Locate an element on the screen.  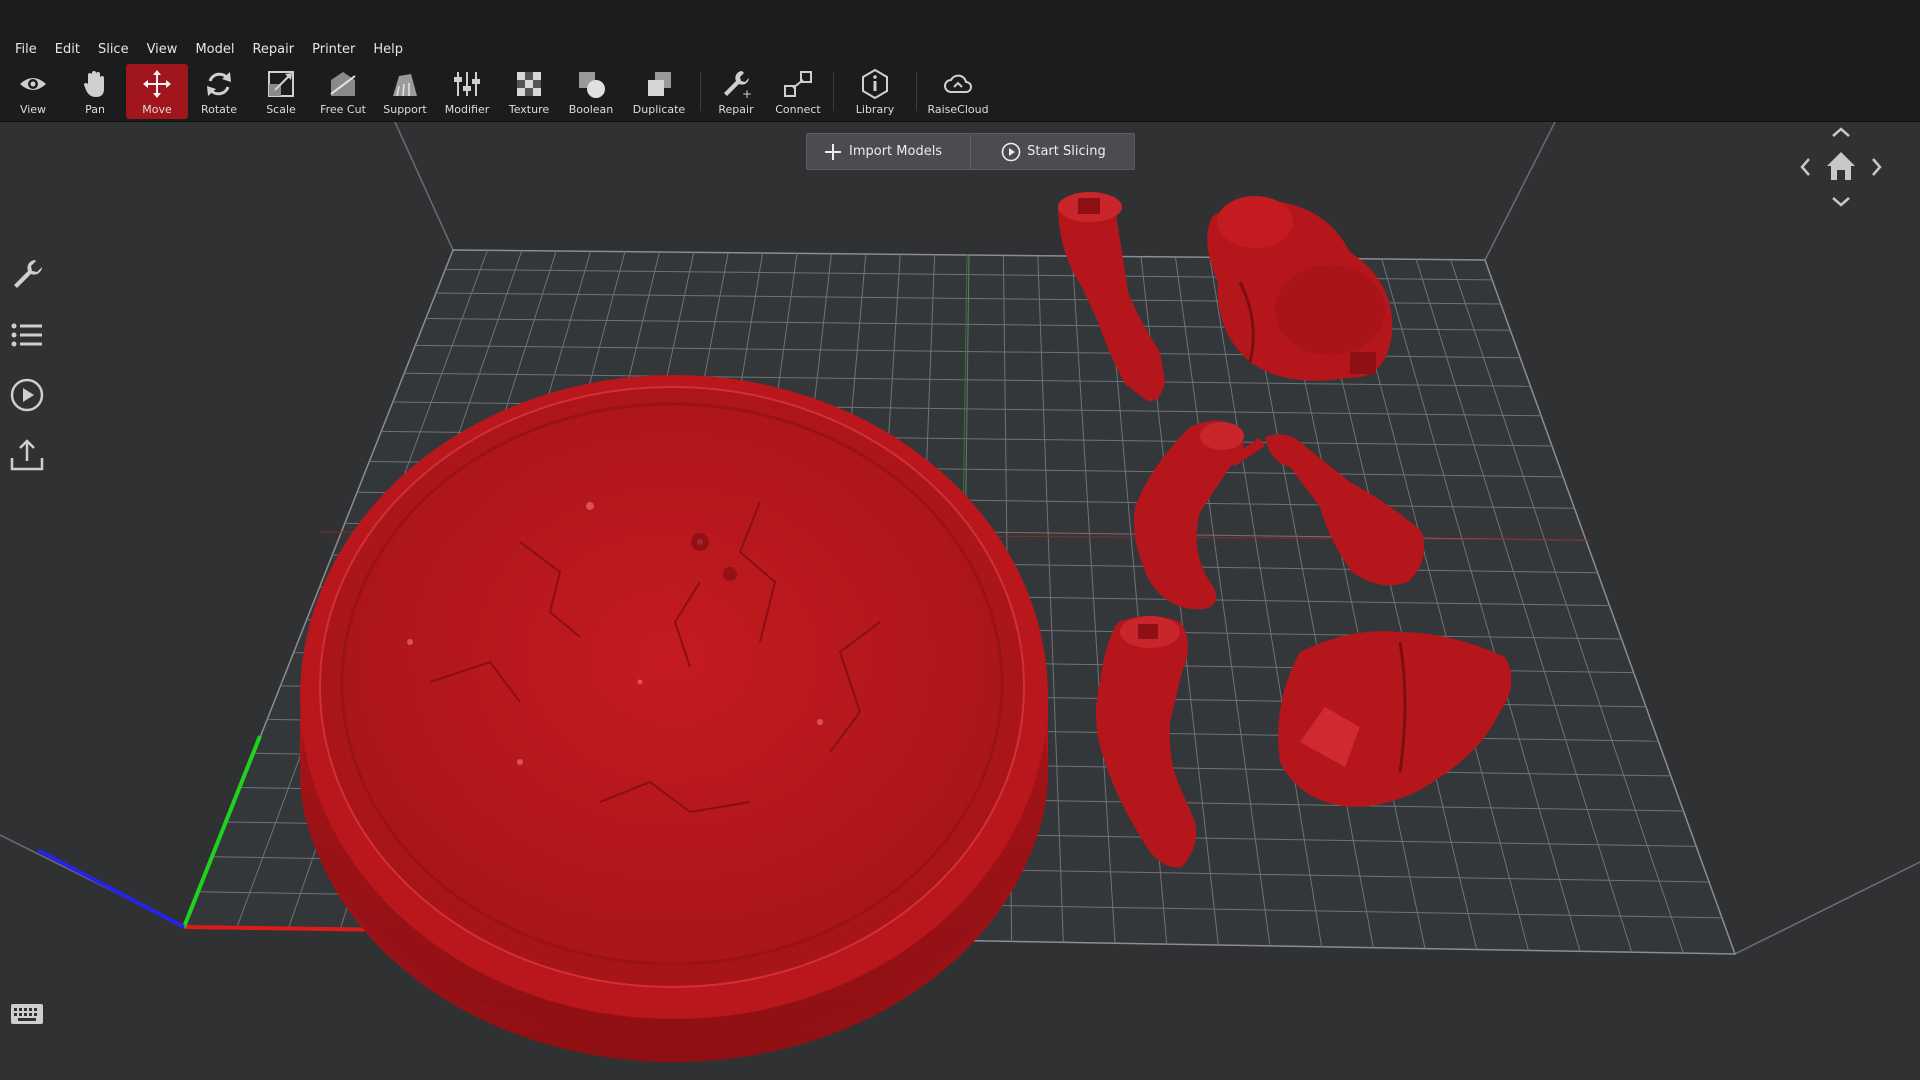
arrow-up-icon is located at coordinates (1841, 132).